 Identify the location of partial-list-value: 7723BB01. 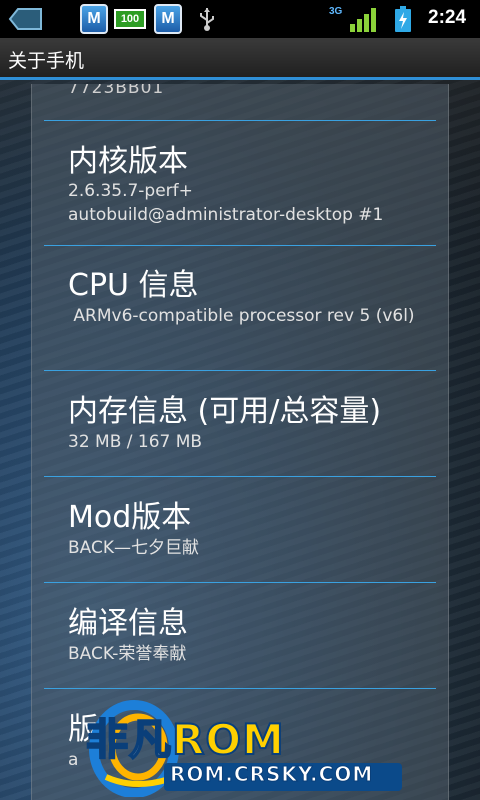
(116, 91).